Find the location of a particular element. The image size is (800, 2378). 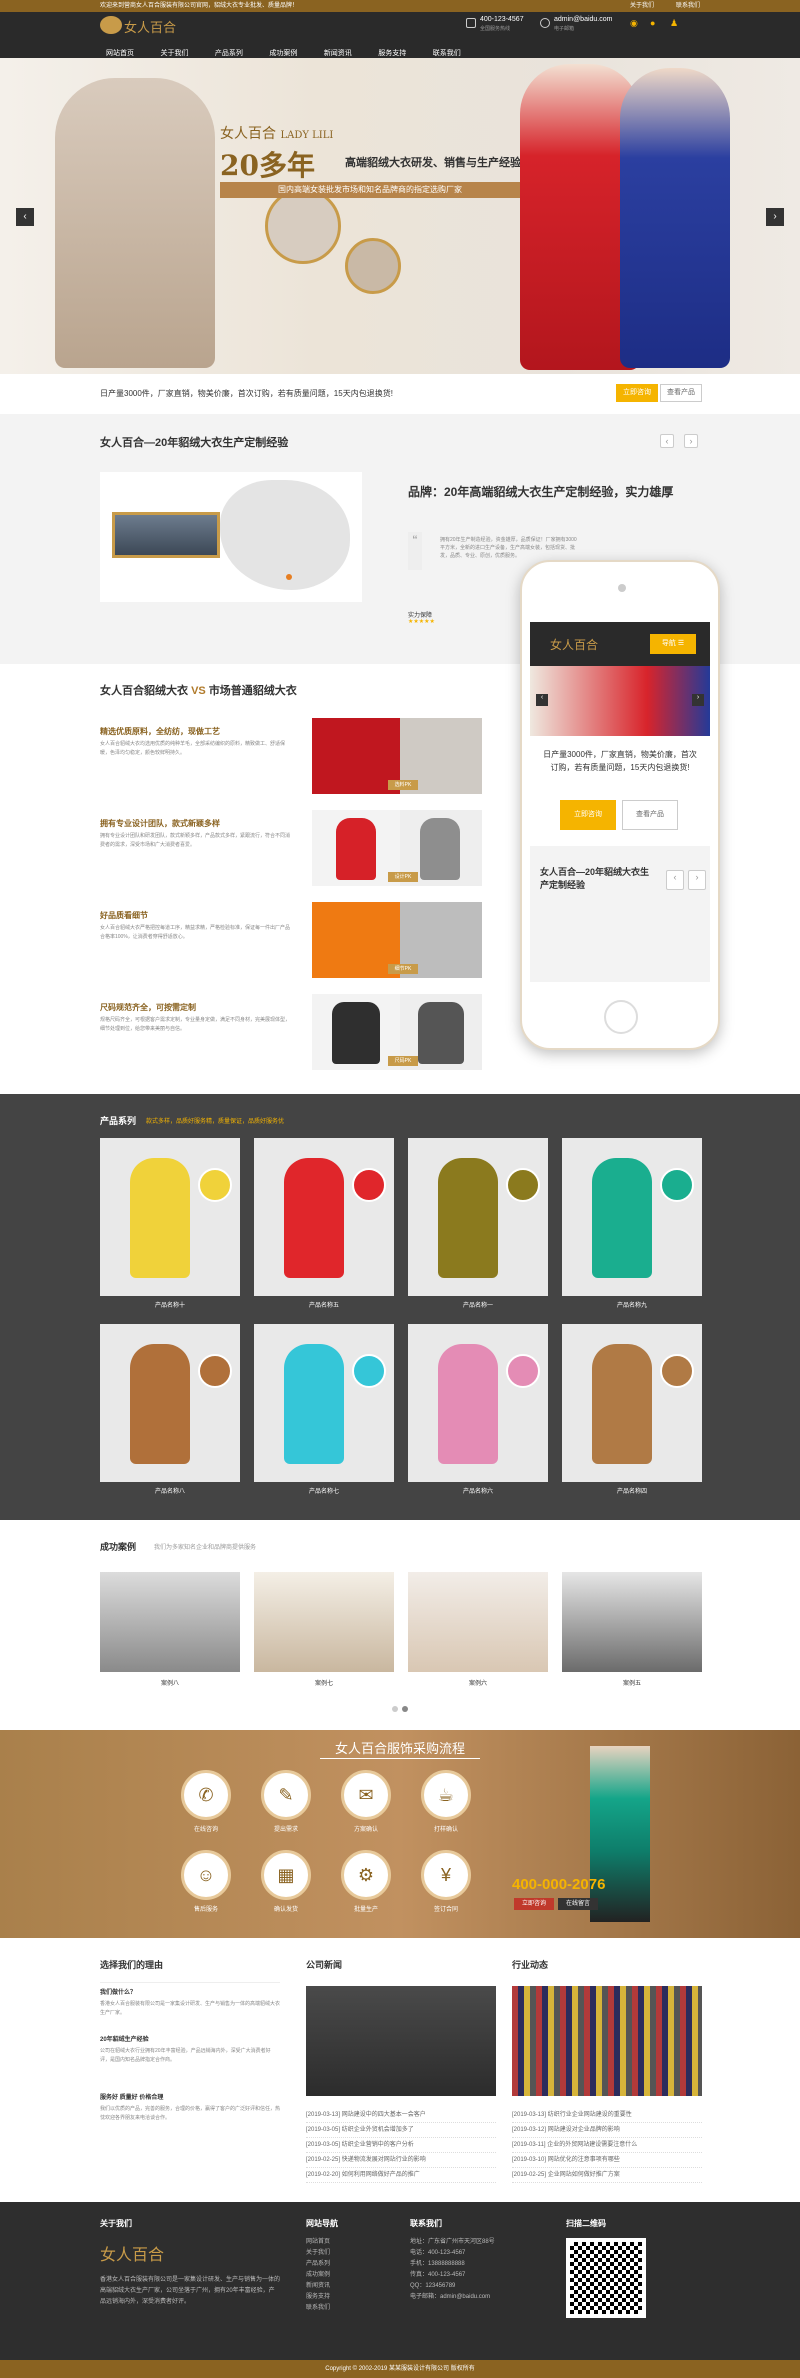

case-image is located at coordinates (324, 1622).